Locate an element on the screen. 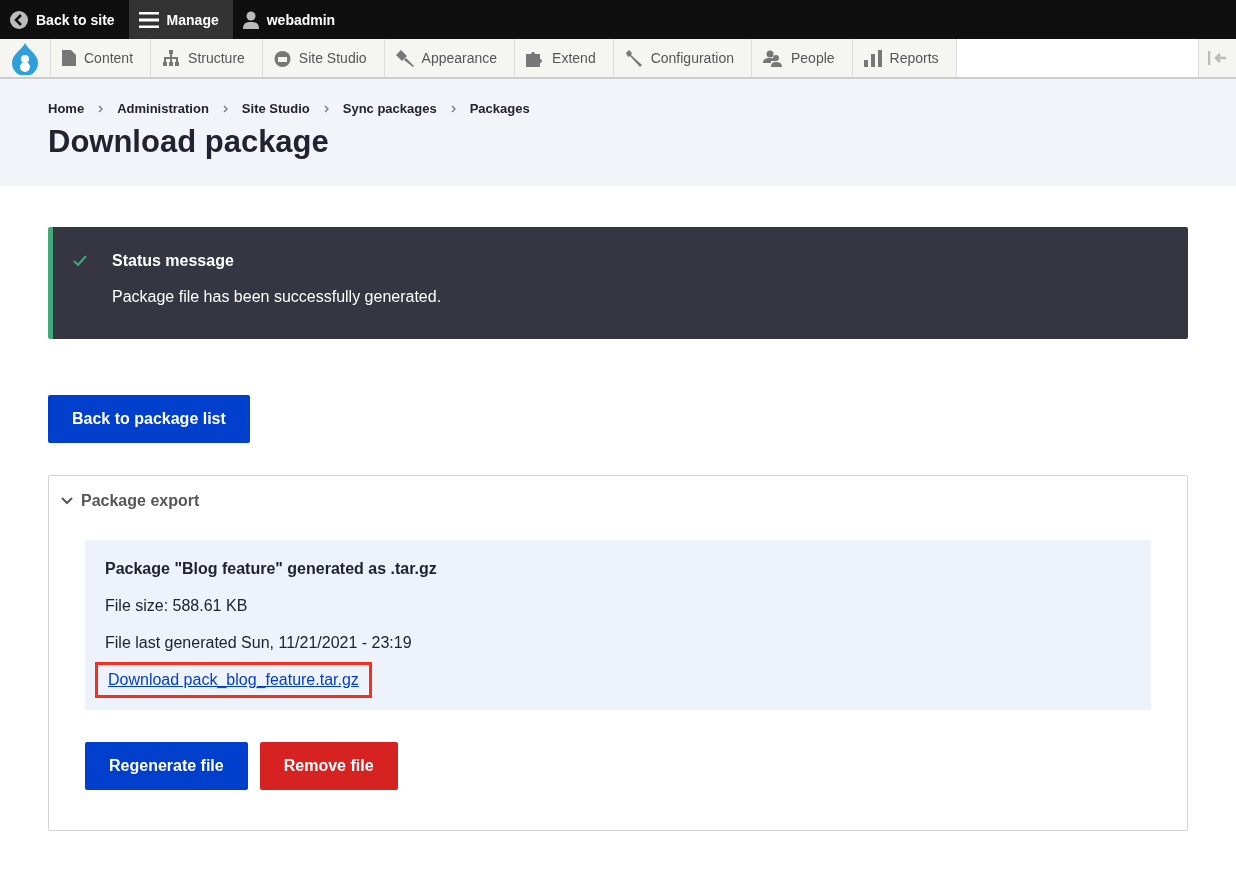  hierarchy-icon is located at coordinates (171, 58).